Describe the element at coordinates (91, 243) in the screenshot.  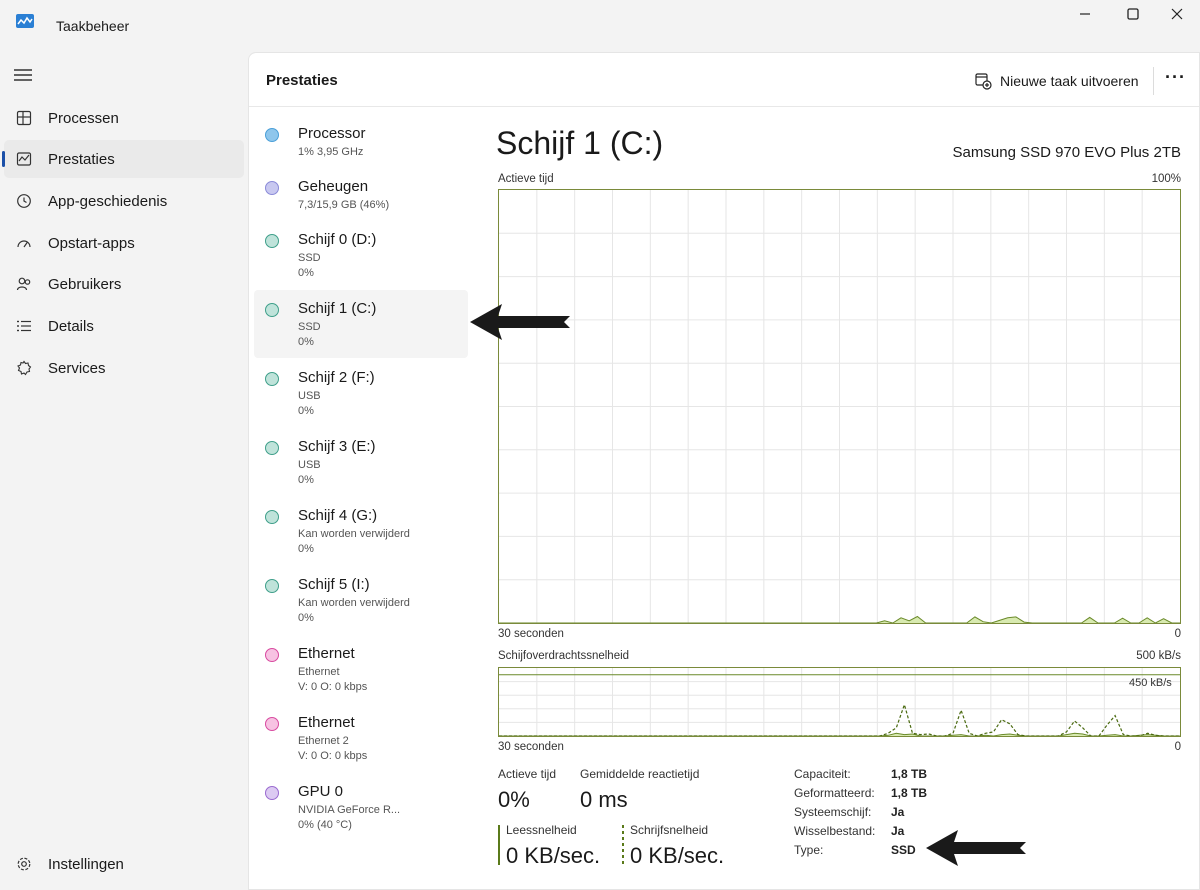
I see `sidebar-item-label: Opstart-apps` at that location.